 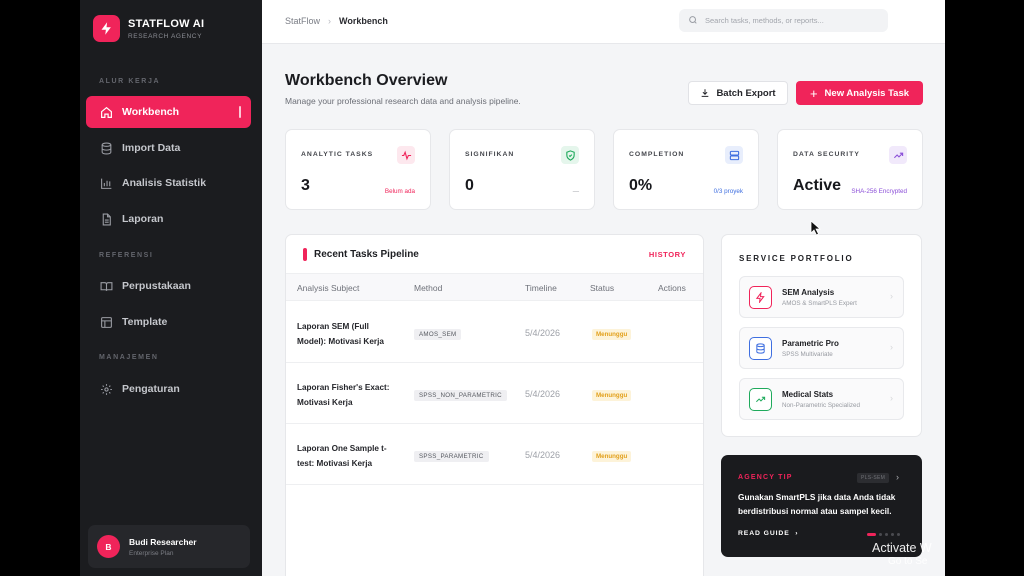 I want to click on home-icon, so click(x=106, y=112).